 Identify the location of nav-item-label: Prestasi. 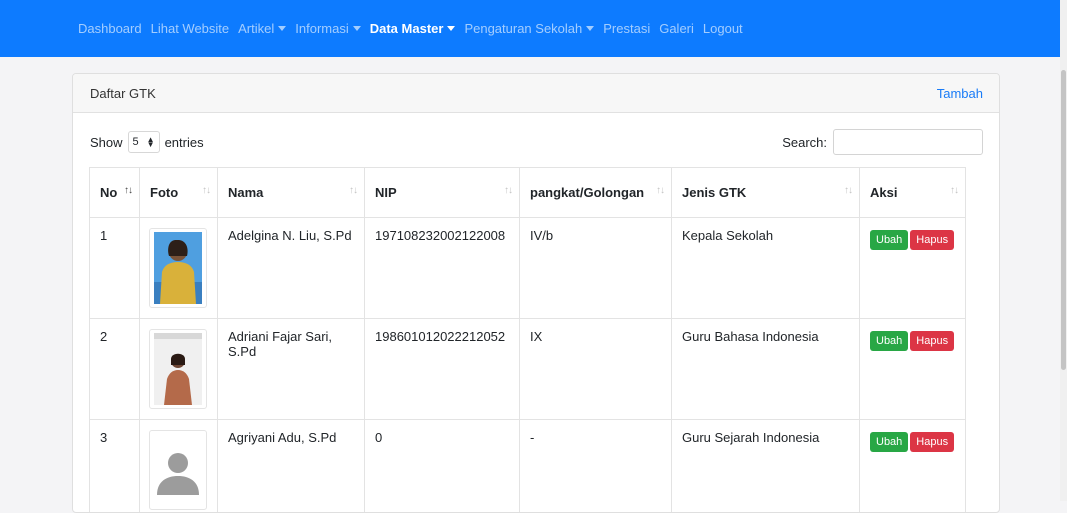
(626, 28).